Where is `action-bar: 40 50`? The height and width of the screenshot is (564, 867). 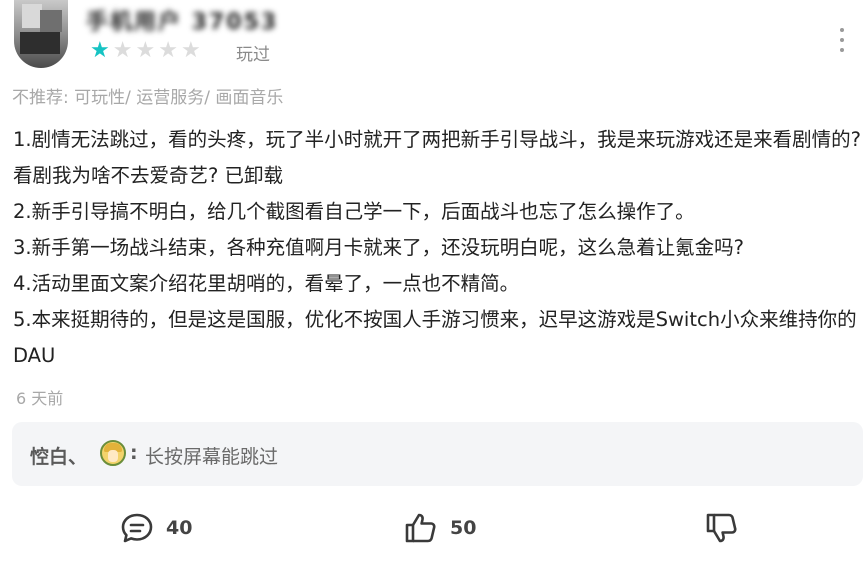
action-bar: 40 50 is located at coordinates (433, 528).